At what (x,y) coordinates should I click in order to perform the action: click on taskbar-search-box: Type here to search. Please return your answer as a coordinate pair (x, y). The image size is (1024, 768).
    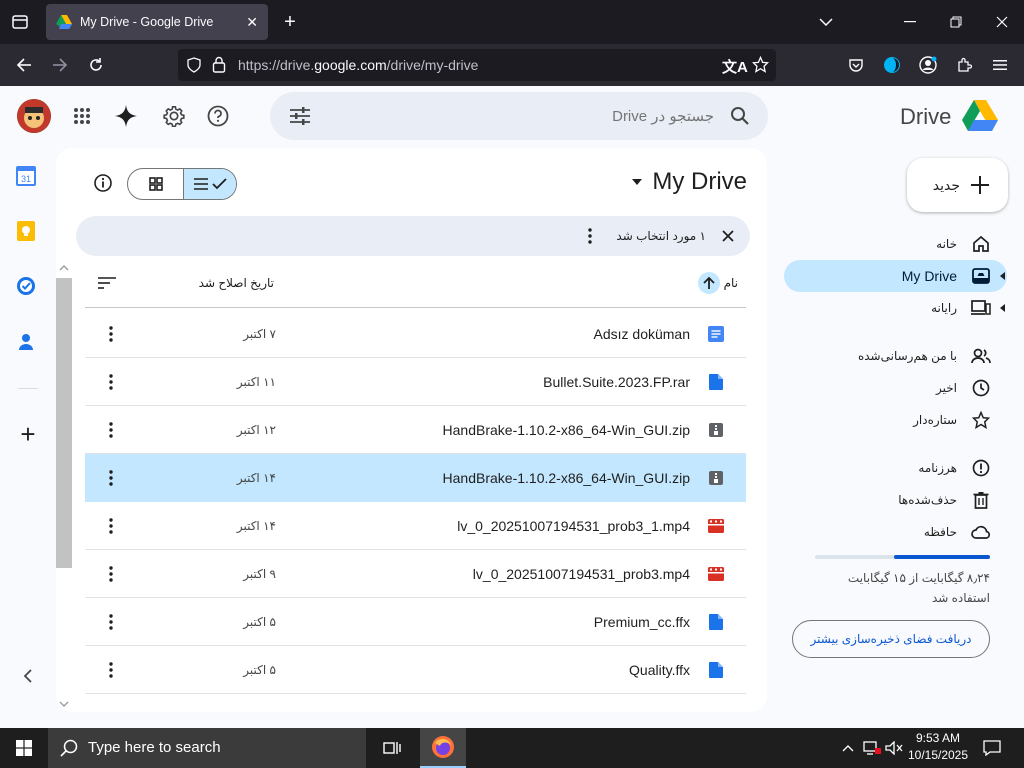
    Looking at the image, I should click on (207, 748).